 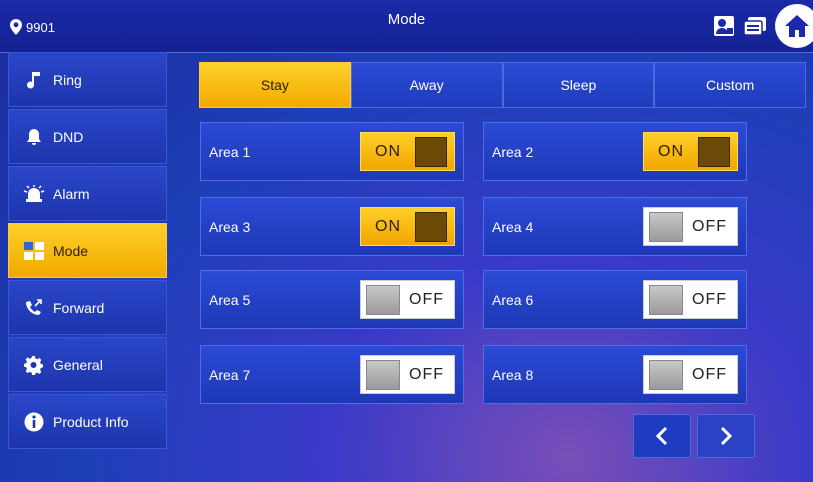 I want to click on sidebar-item-label: Mode, so click(x=71, y=250).